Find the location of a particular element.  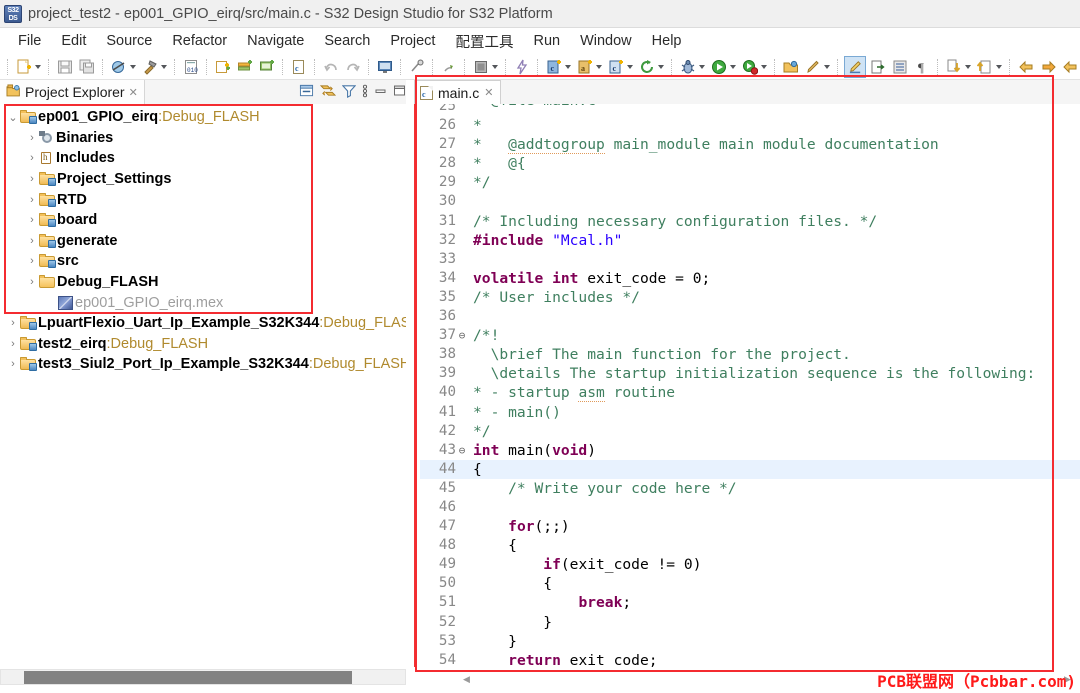

debug-dropdown is located at coordinates (702, 66).